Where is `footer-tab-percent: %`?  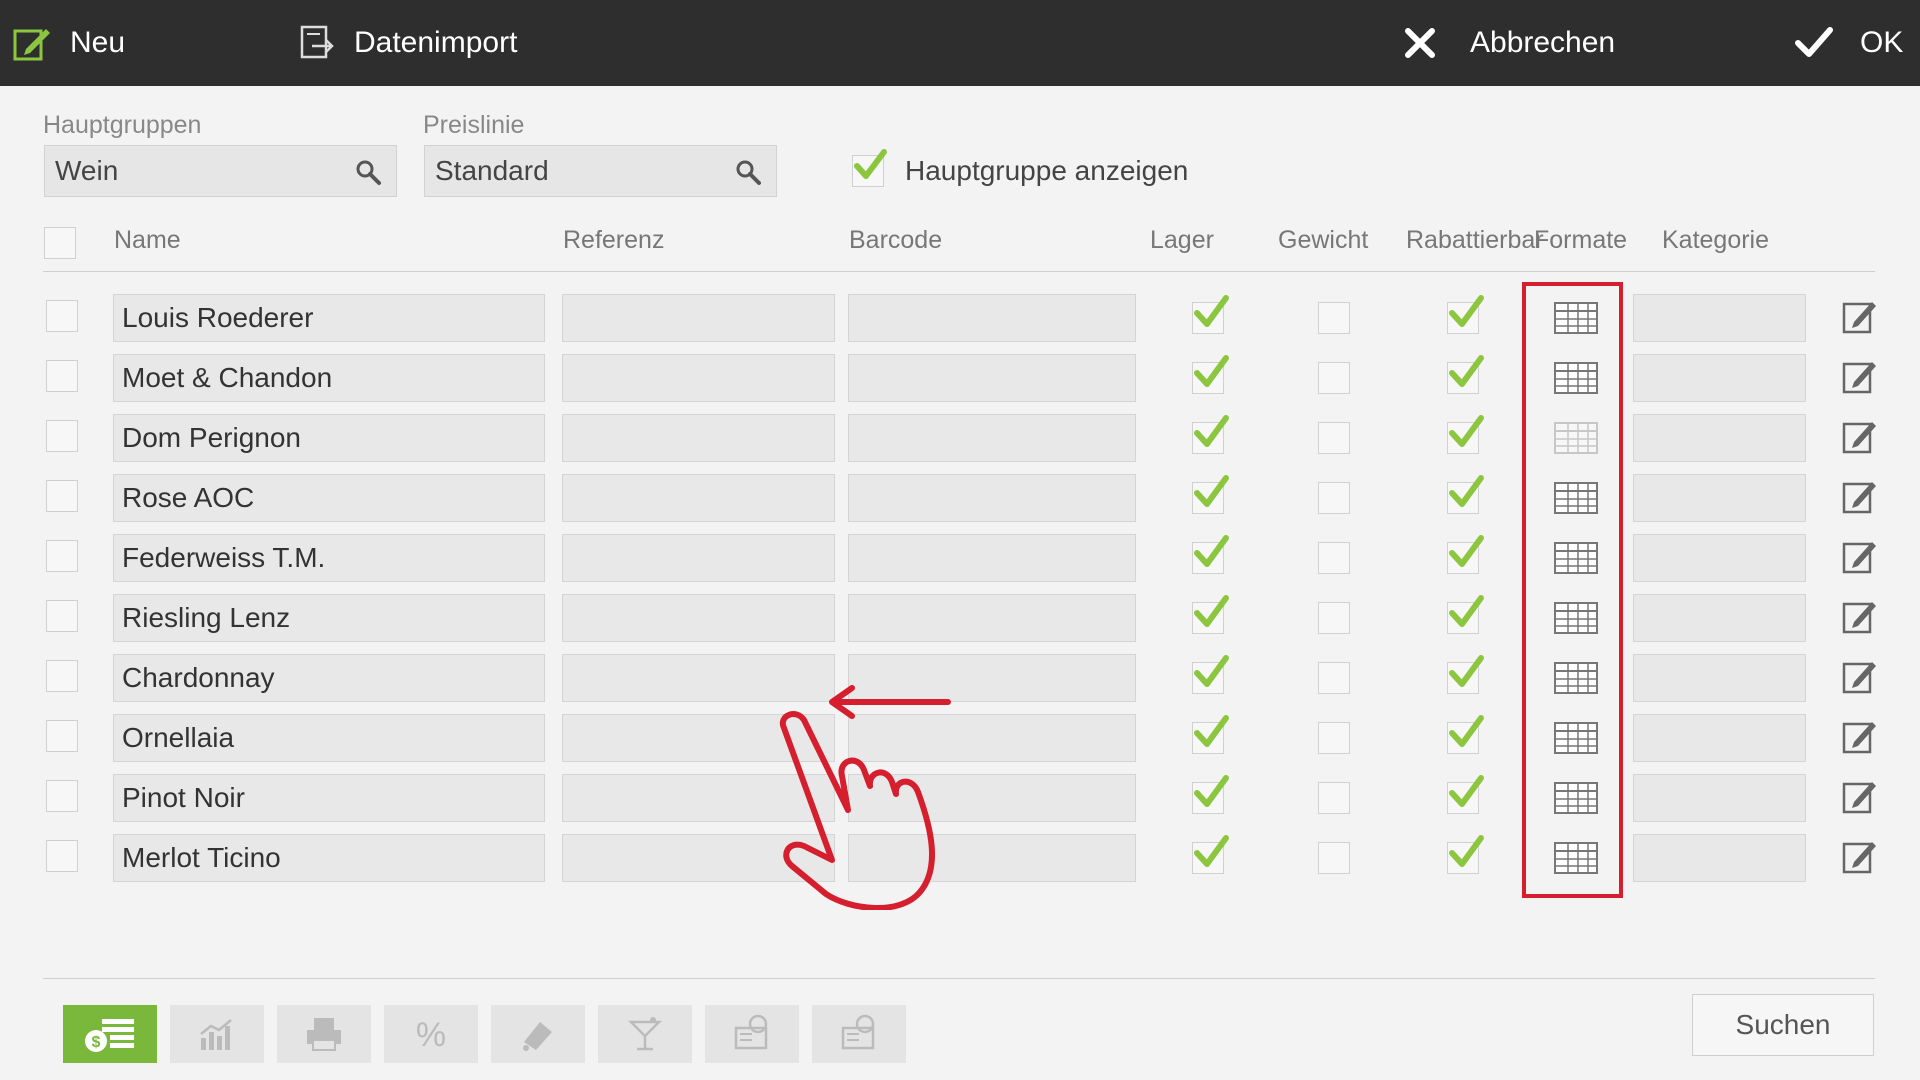
footer-tab-percent: % is located at coordinates (431, 1034).